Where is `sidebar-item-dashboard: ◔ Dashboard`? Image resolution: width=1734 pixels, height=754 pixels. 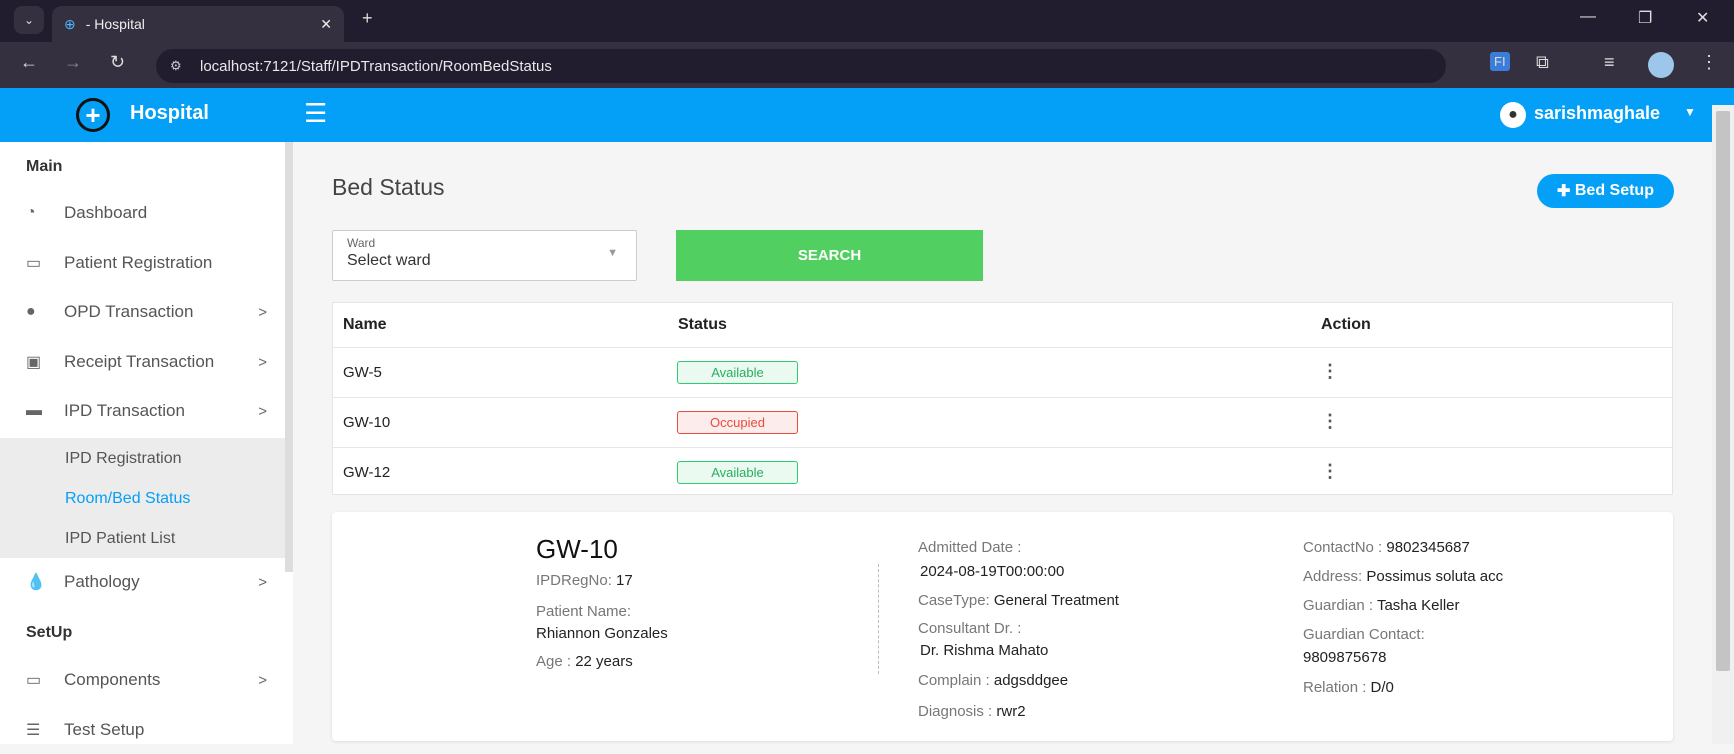
sidebar-item-dashboard: ◔ Dashboard is located at coordinates (142, 213).